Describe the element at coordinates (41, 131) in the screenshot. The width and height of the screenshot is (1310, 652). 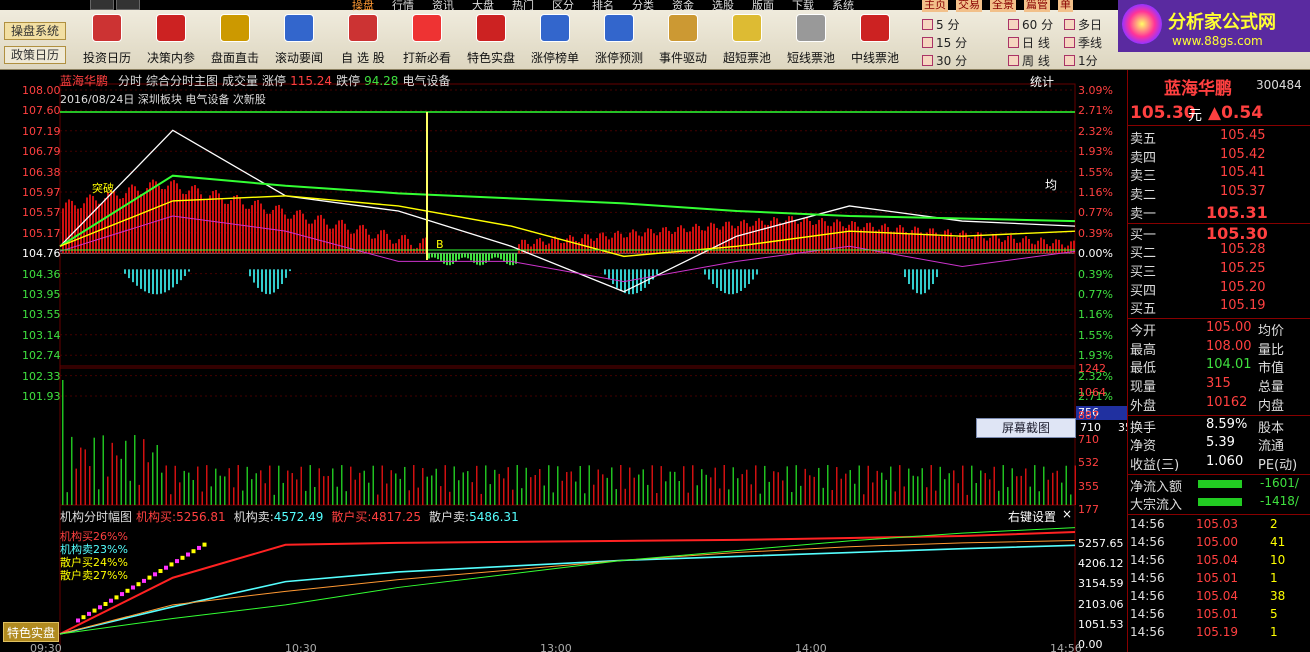
I see `price-tick: 107.19` at that location.